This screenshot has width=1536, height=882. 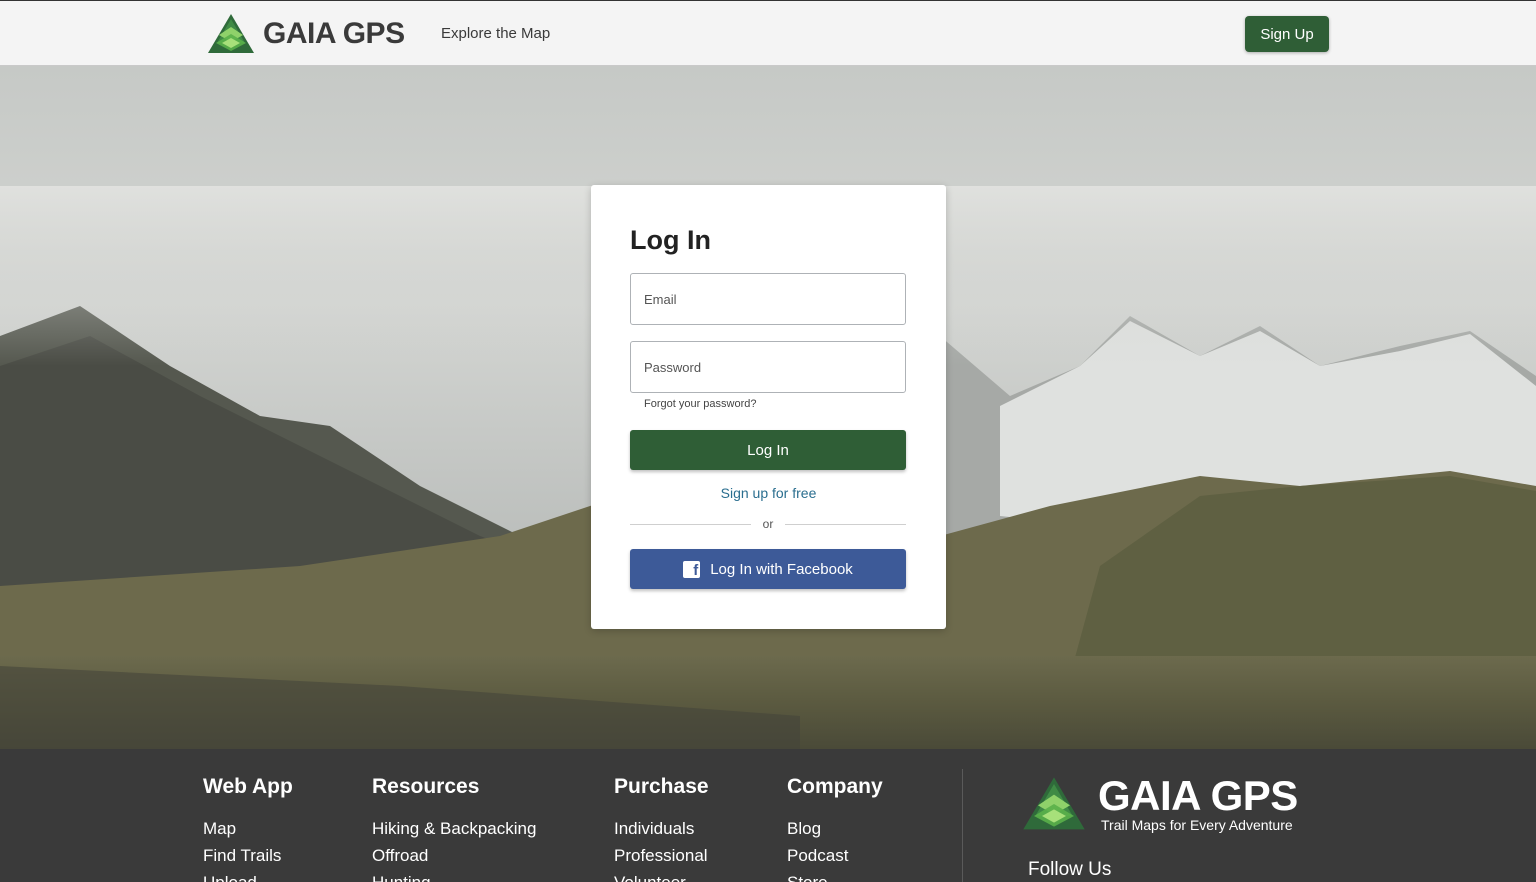 I want to click on footer-separator, so click(x=962, y=825).